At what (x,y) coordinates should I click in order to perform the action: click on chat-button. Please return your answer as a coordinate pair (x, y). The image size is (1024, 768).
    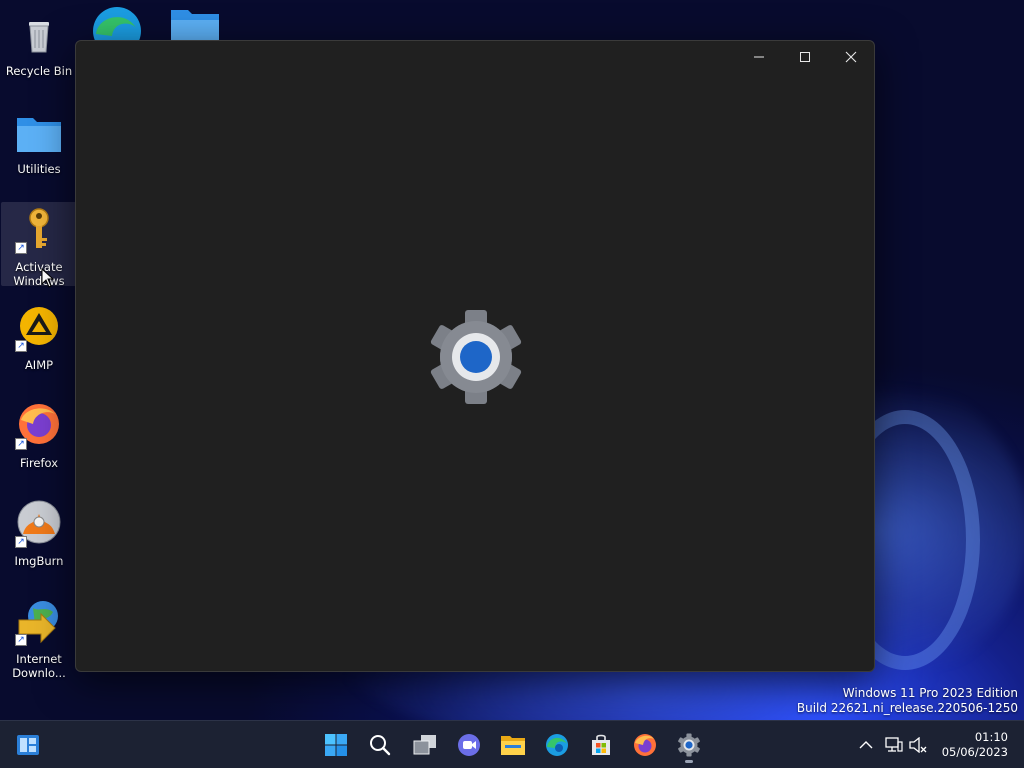
    Looking at the image, I should click on (469, 745).